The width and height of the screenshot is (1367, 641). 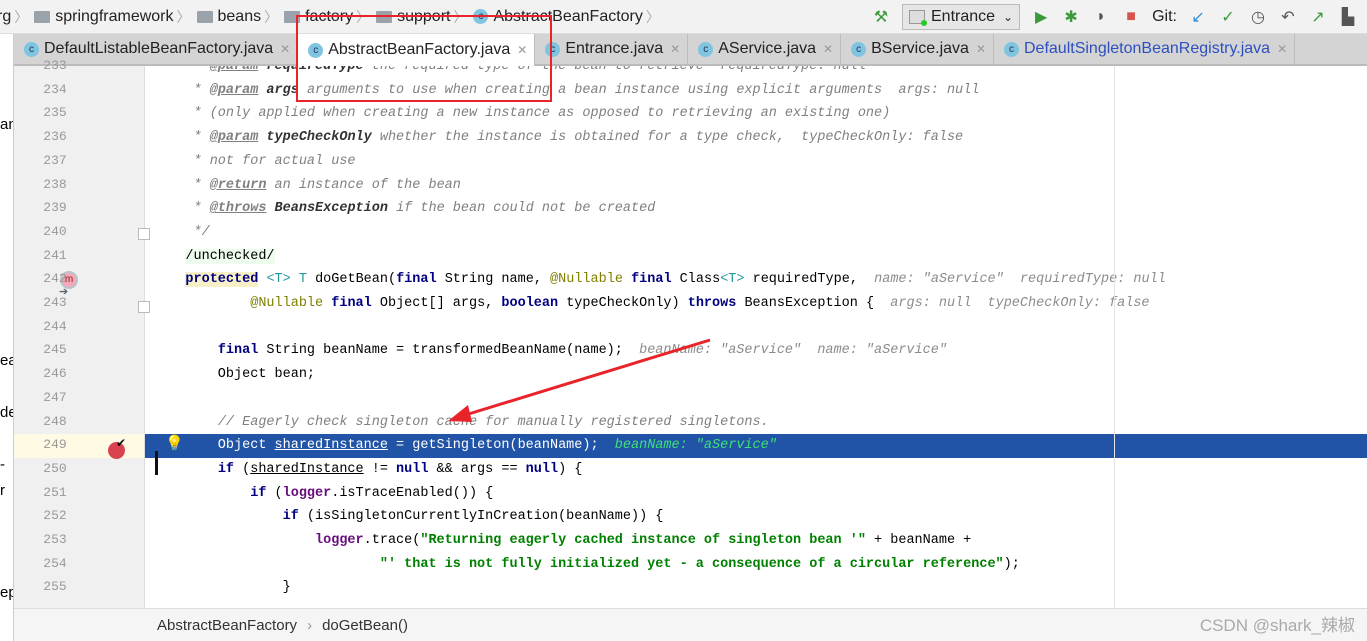 What do you see at coordinates (1041, 17) in the screenshot?
I see `run-icon: ▶` at bounding box center [1041, 17].